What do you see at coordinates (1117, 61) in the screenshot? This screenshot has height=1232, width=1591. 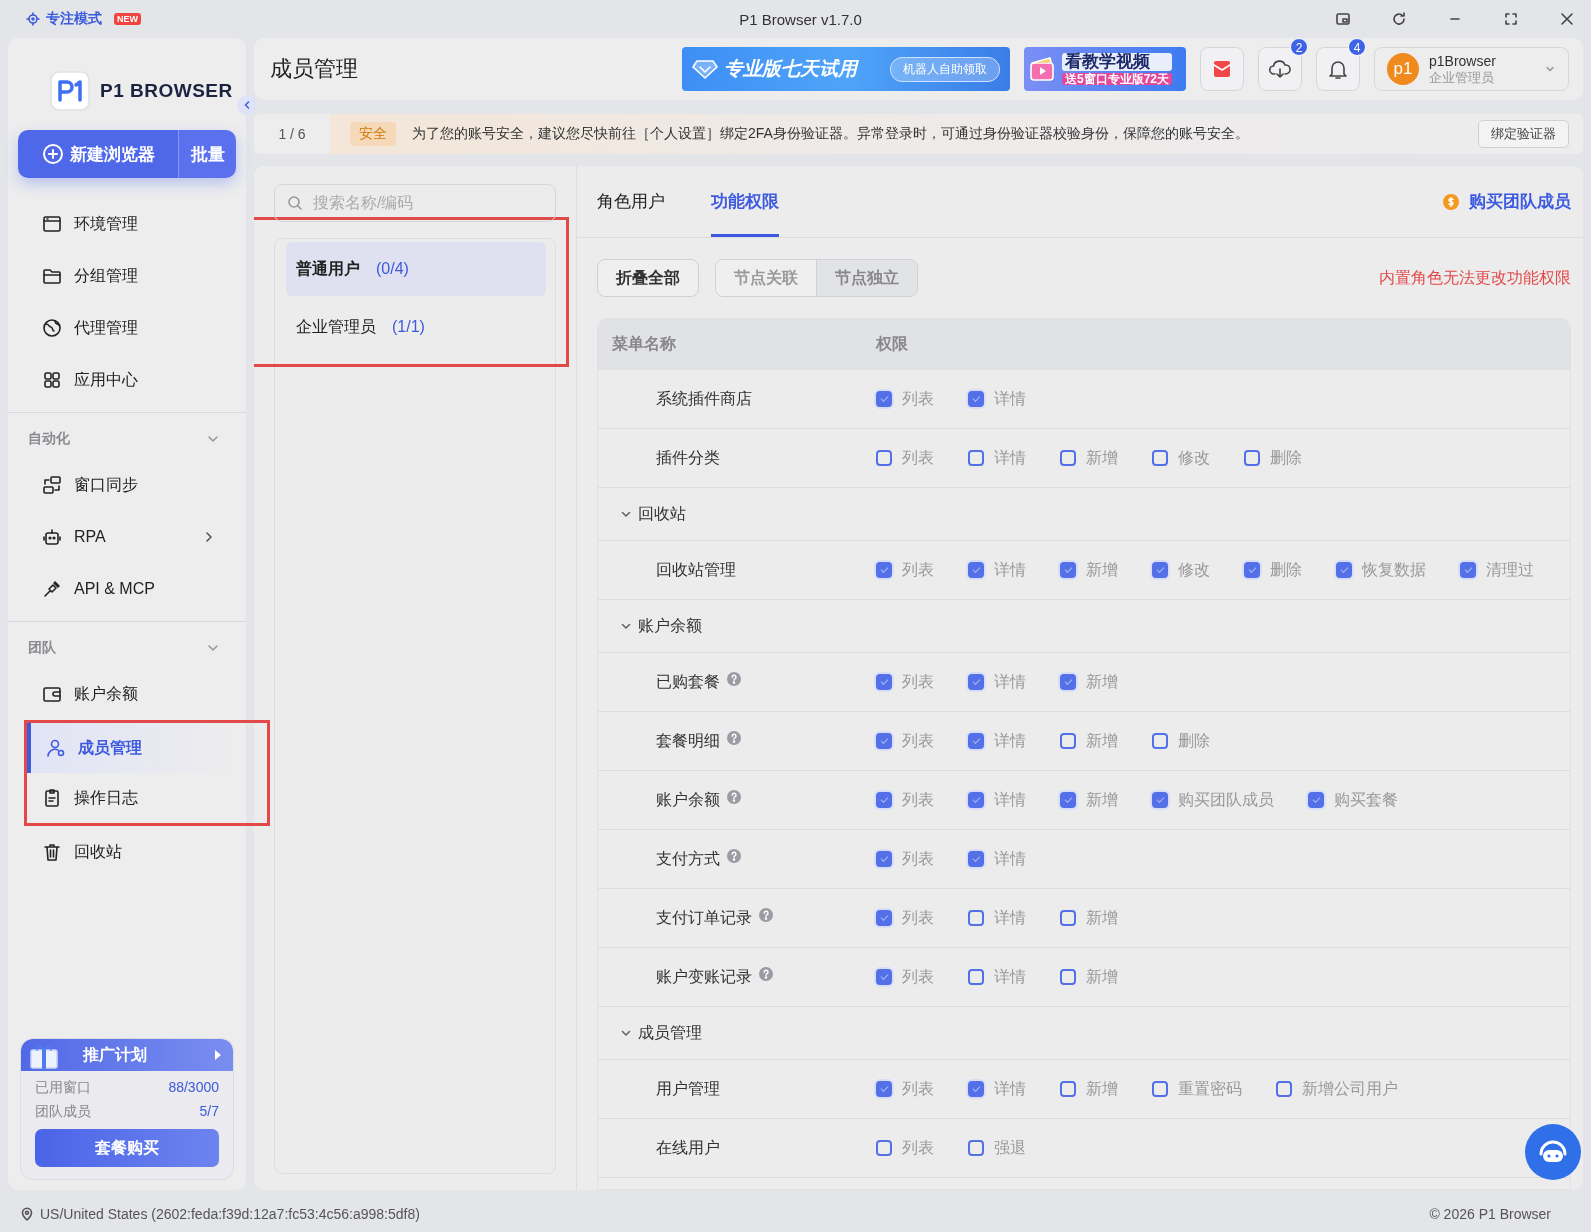 I see `video-title: 看教学视频` at bounding box center [1117, 61].